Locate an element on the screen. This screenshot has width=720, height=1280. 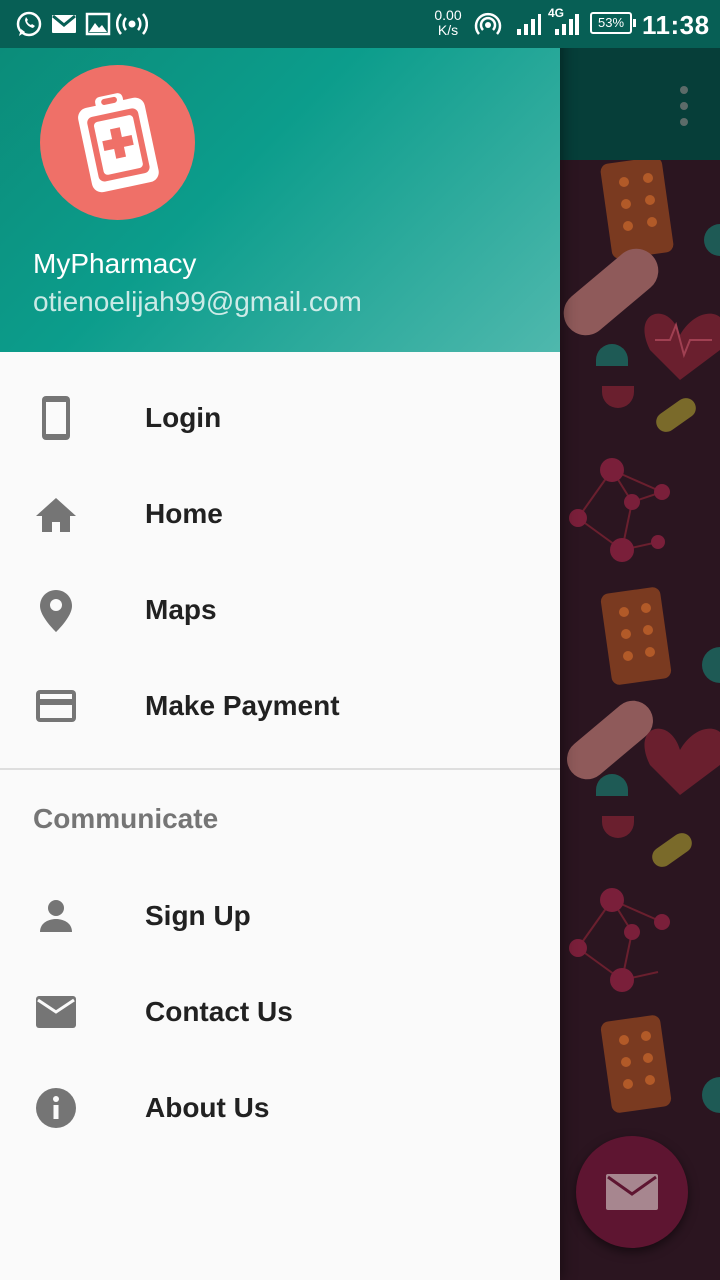
fab-mail-button is located at coordinates (632, 1192).